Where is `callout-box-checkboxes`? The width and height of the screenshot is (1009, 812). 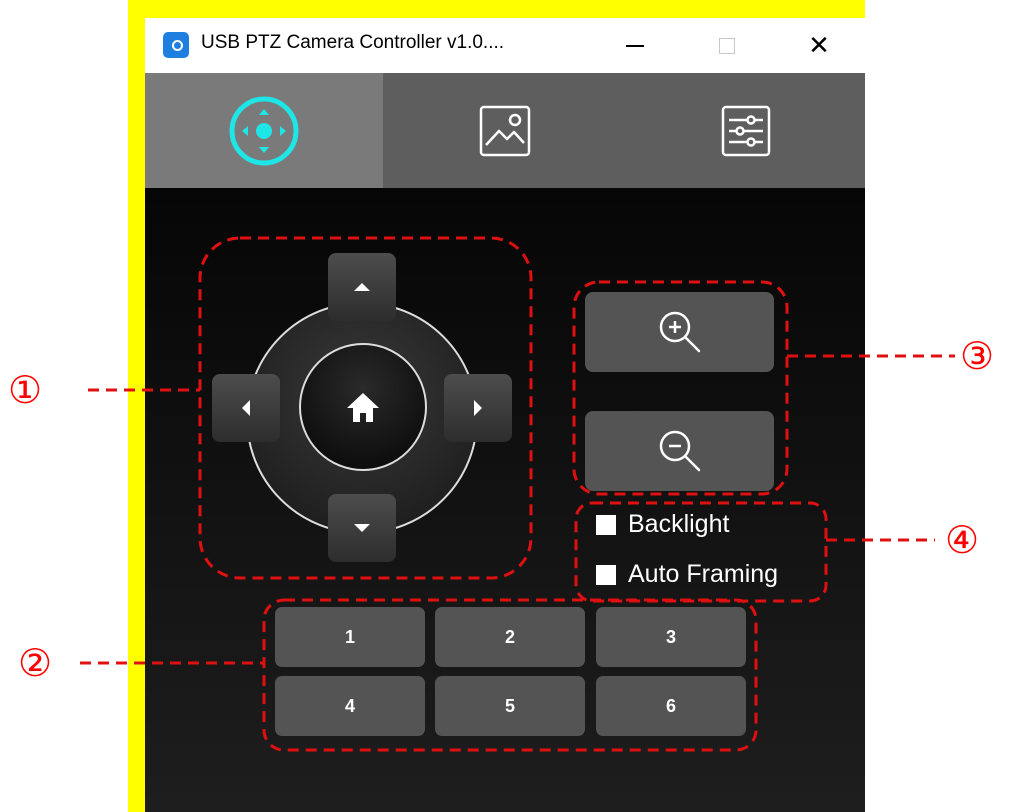 callout-box-checkboxes is located at coordinates (701, 552).